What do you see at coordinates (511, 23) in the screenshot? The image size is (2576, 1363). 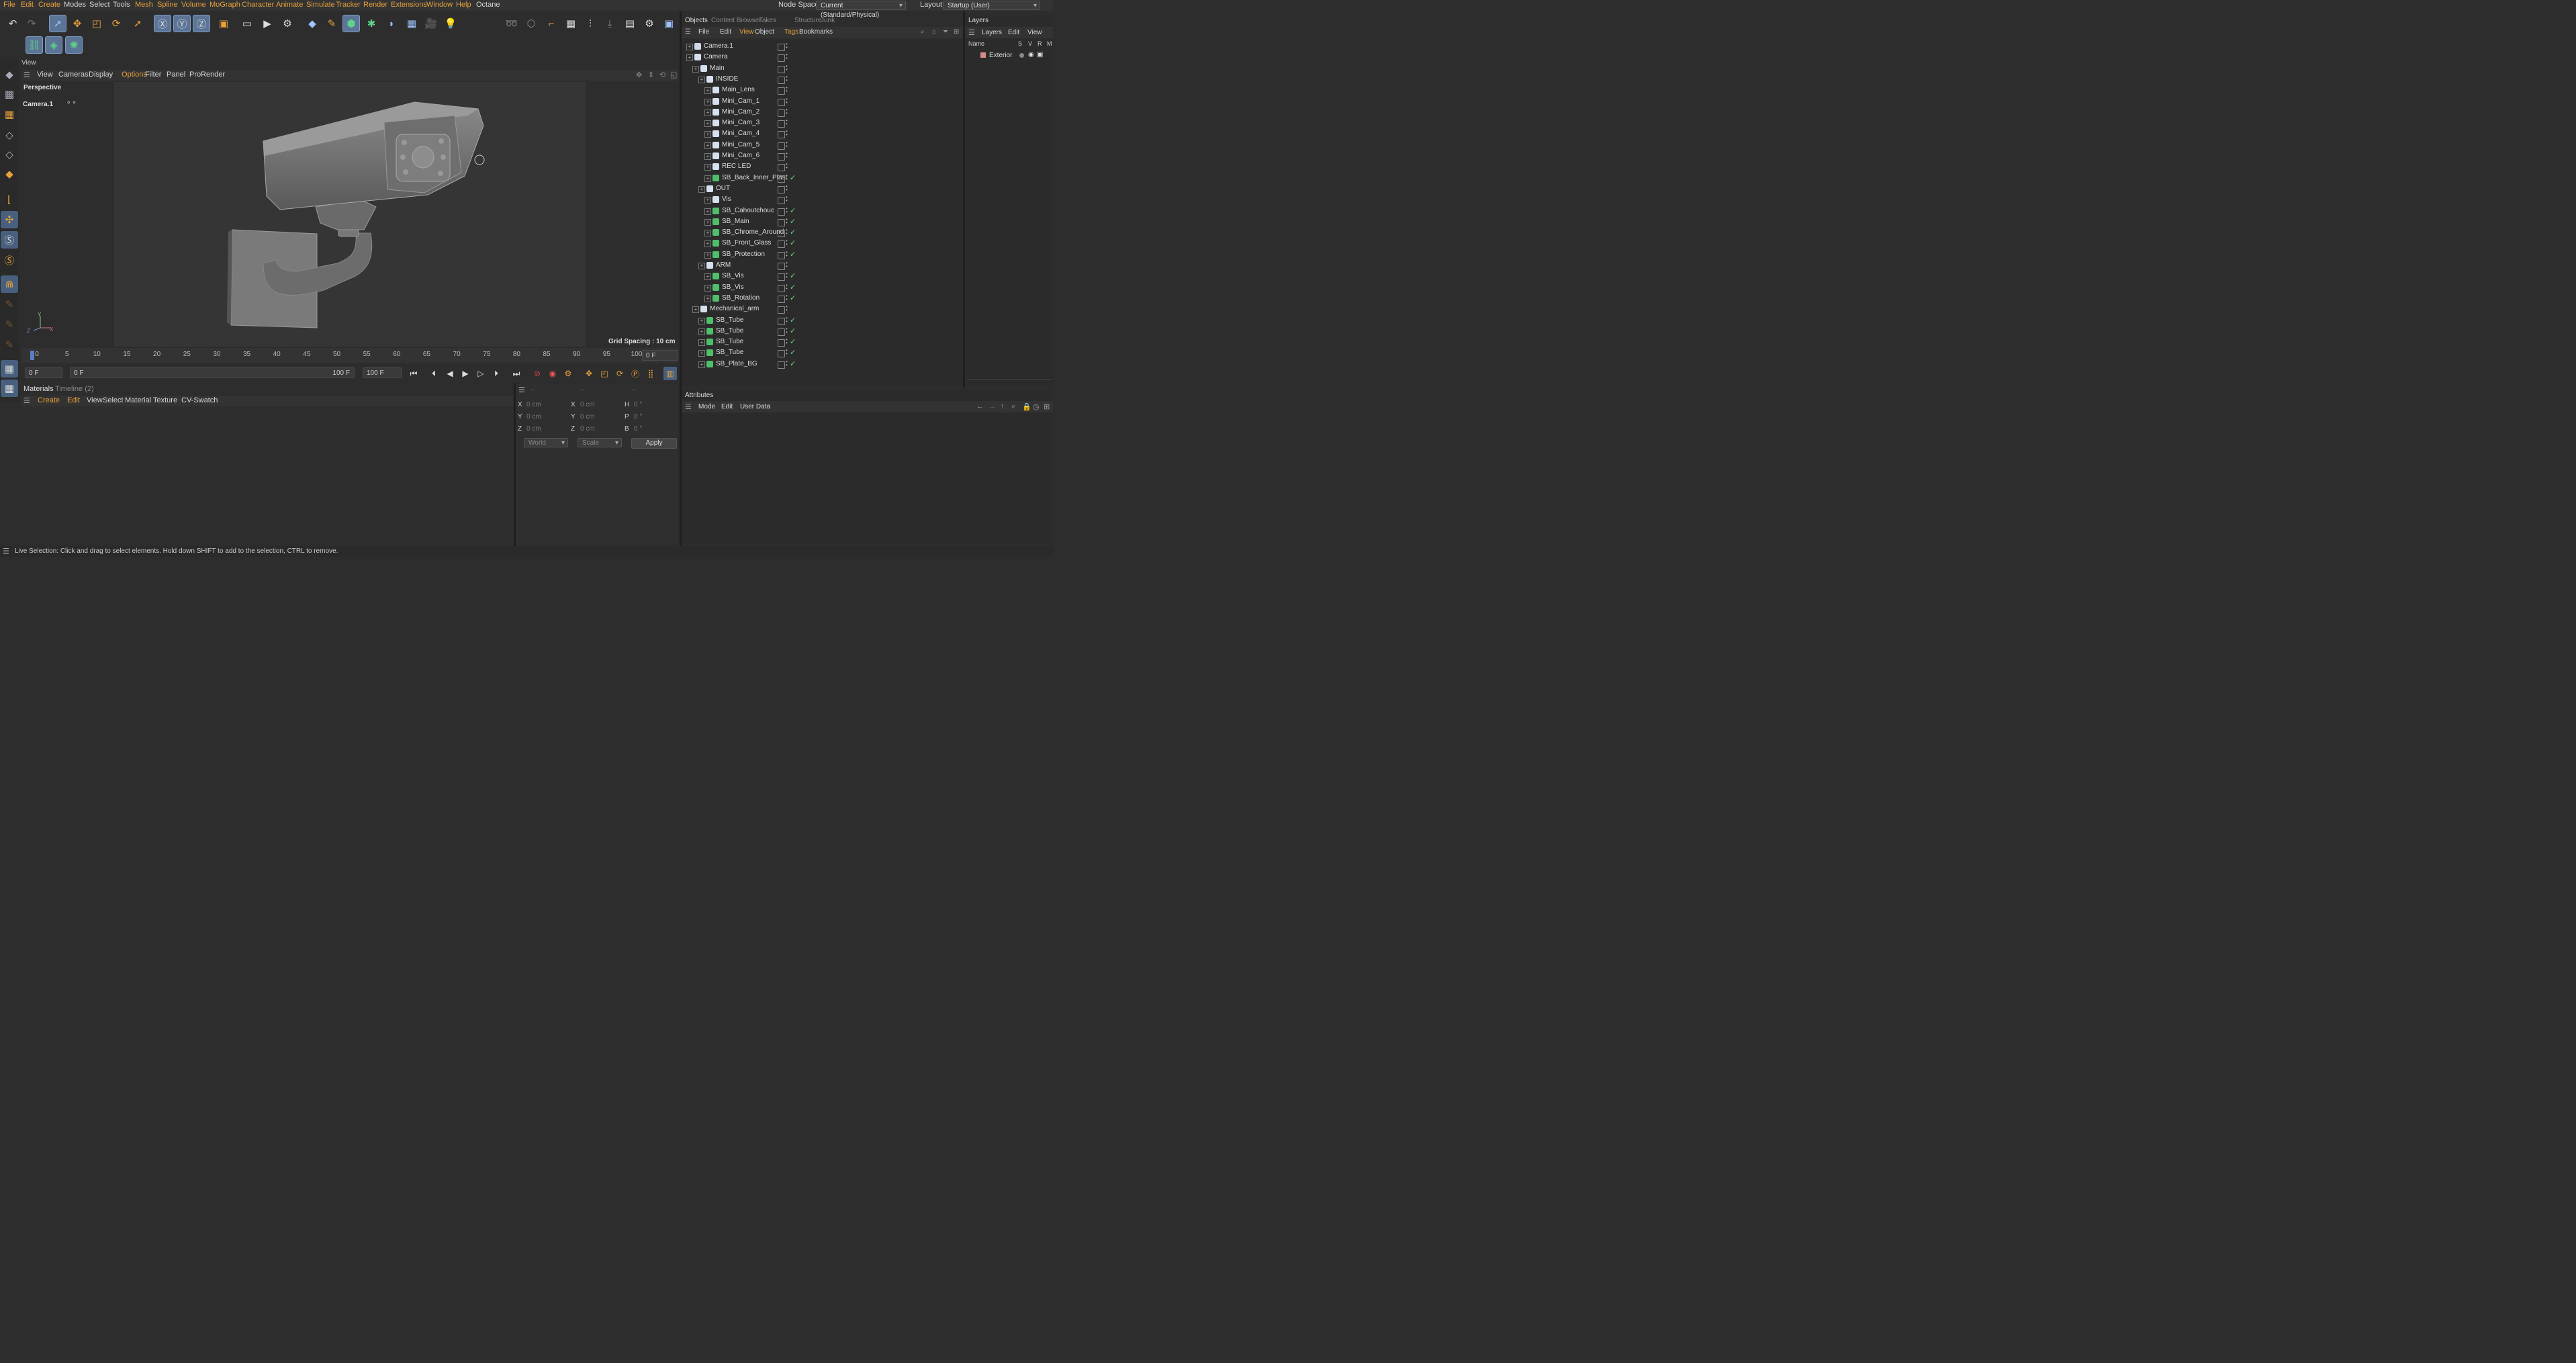 I see `spline-tool-icon: ➿` at bounding box center [511, 23].